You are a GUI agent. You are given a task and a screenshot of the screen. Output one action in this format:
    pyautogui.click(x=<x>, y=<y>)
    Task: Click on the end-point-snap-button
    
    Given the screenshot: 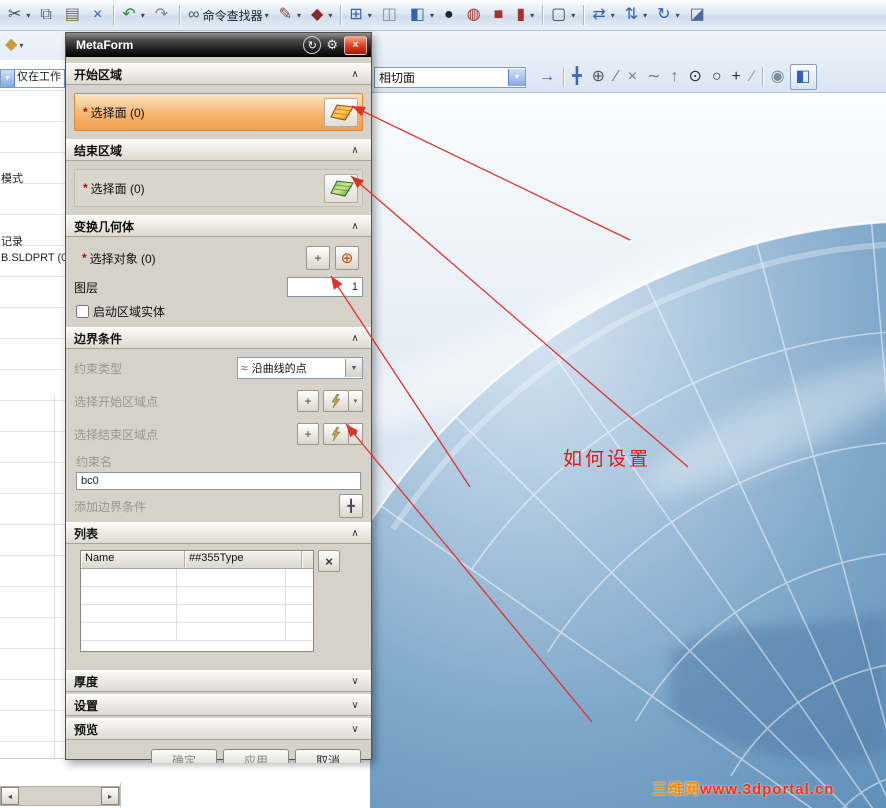 What is the action you would take?
    pyautogui.click(x=336, y=434)
    